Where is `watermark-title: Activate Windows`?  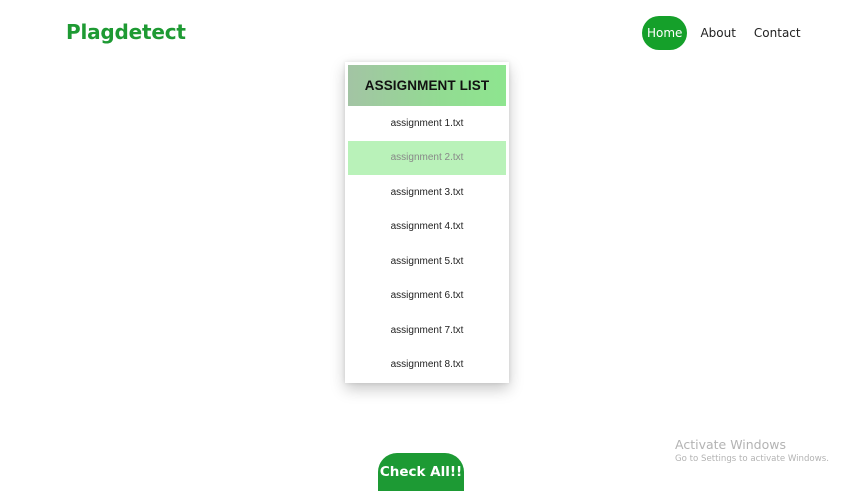
watermark-title: Activate Windows is located at coordinates (730, 444).